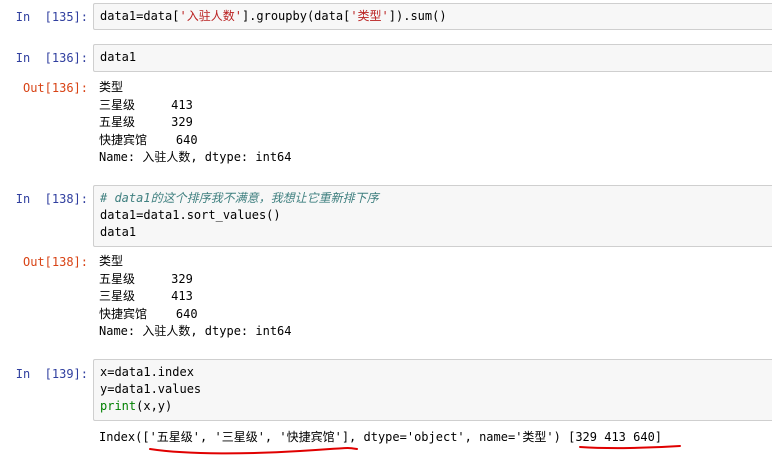  I want to click on underline-values, so click(630, 447).